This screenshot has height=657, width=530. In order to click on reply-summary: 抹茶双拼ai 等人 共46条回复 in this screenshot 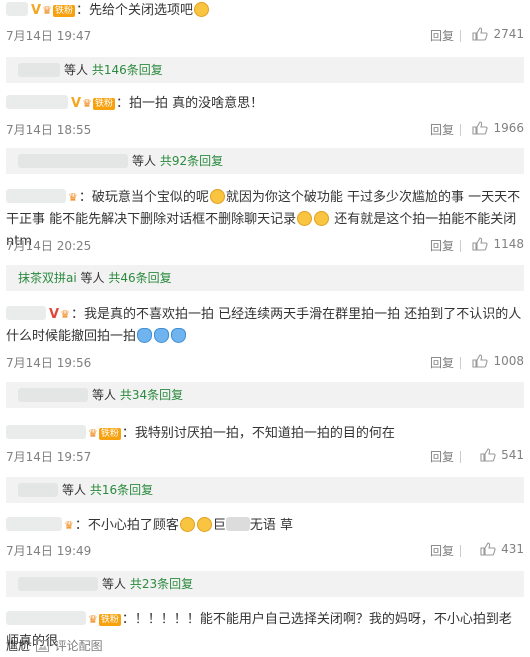, I will do `click(265, 278)`.